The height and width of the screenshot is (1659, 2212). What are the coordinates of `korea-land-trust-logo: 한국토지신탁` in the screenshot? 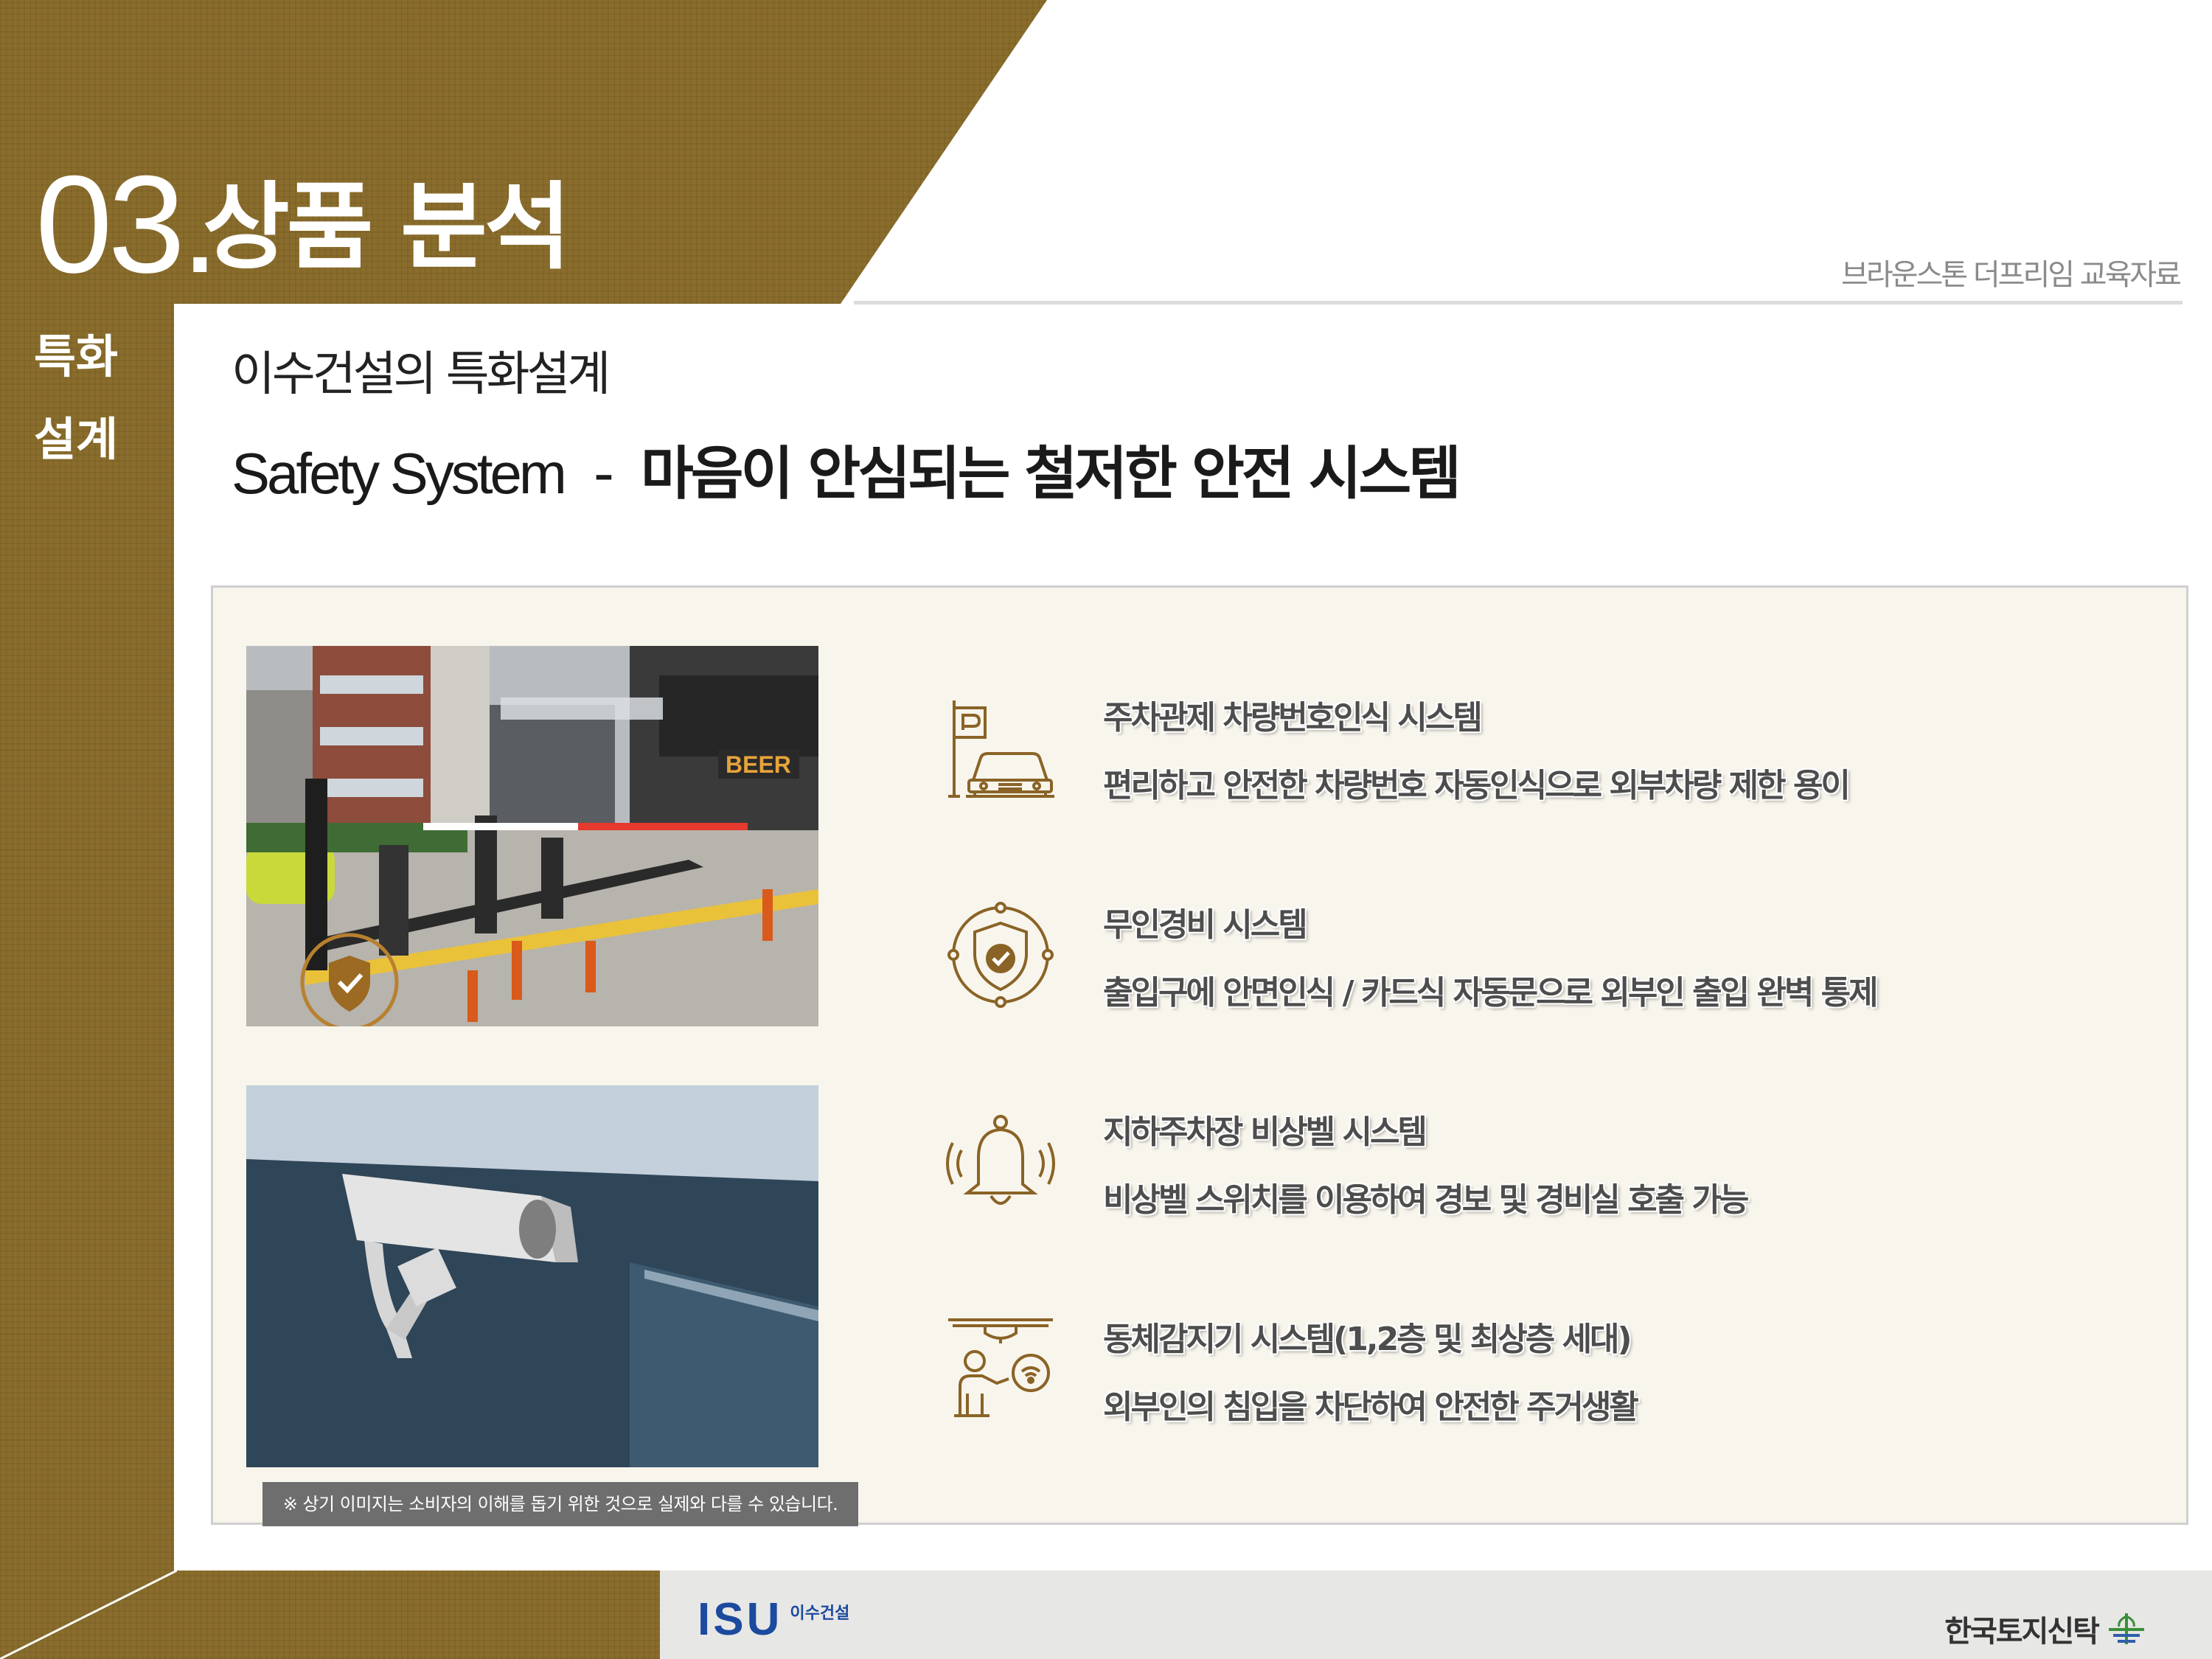 It's located at (2046, 1628).